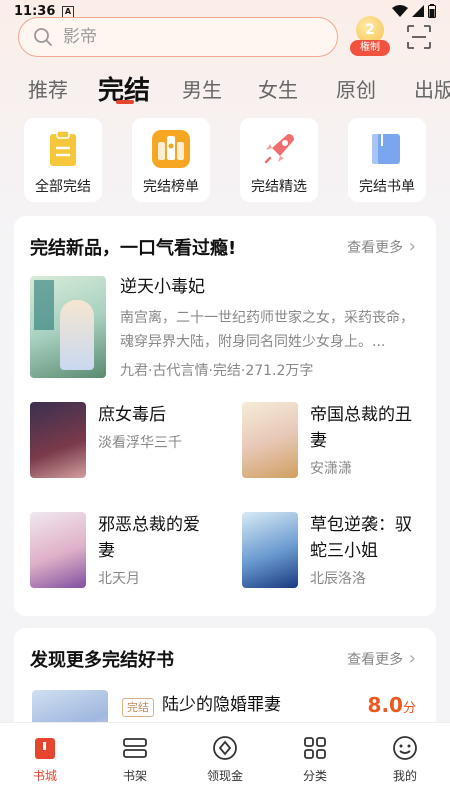 The image size is (450, 800). Describe the element at coordinates (171, 149) in the screenshot. I see `ranking-icon` at that location.